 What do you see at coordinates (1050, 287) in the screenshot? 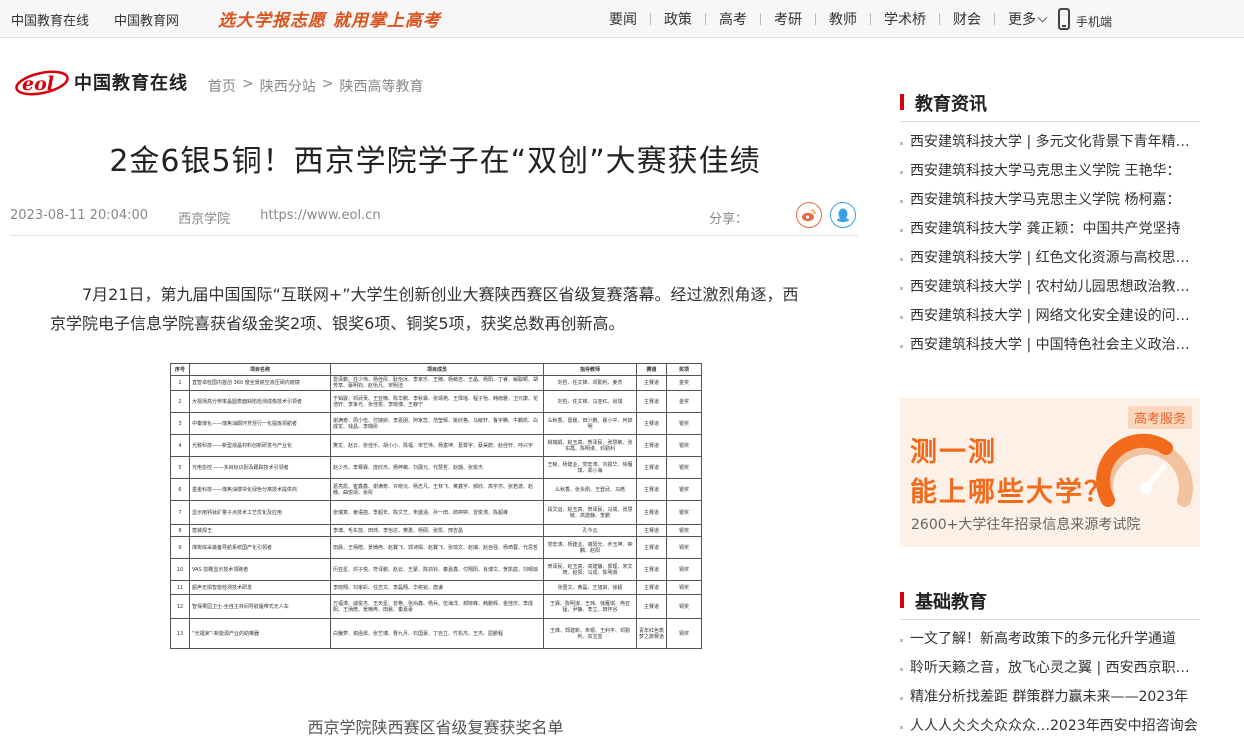
I see `news-item: 西安建筑科技大学 | 农村幼儿园思想政治教育研究` at bounding box center [1050, 287].